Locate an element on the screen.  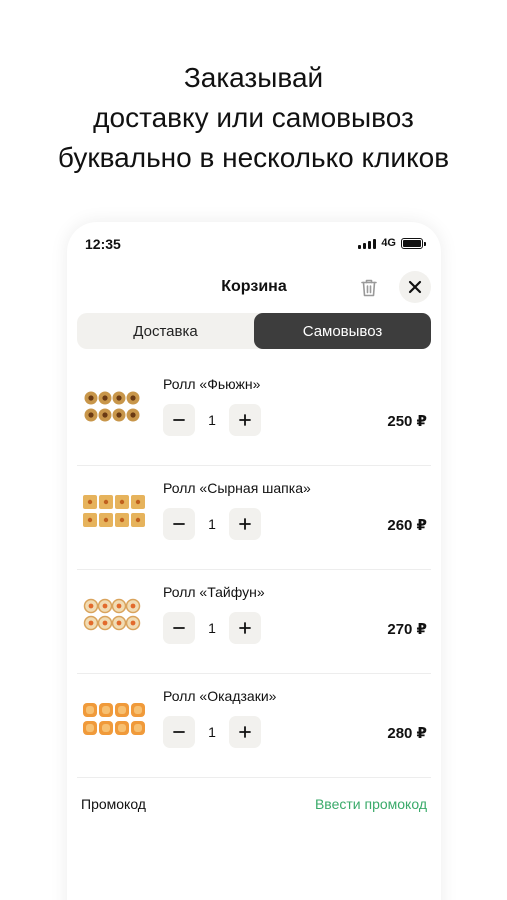
page-title: Корзина is located at coordinates (254, 286).